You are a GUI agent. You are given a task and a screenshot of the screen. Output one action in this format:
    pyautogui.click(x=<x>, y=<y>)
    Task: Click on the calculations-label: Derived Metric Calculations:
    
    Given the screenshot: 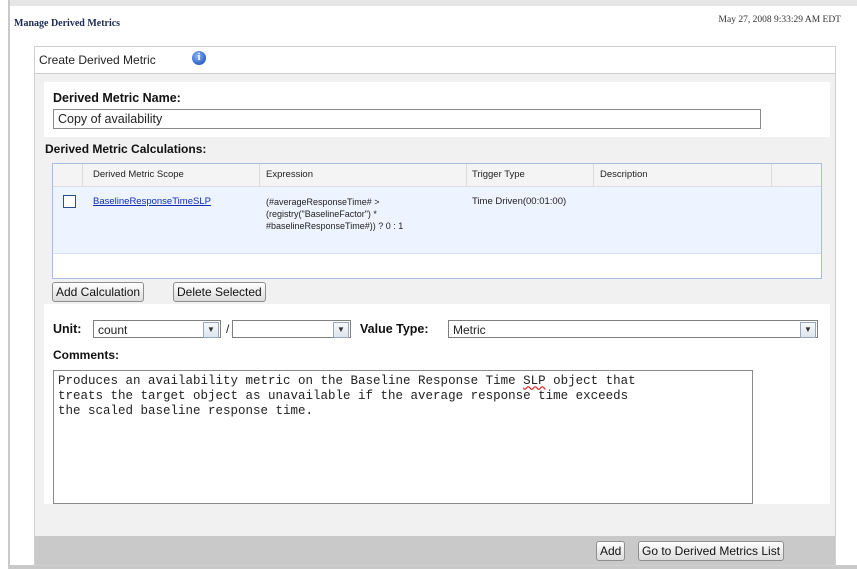 What is the action you would take?
    pyautogui.click(x=126, y=149)
    